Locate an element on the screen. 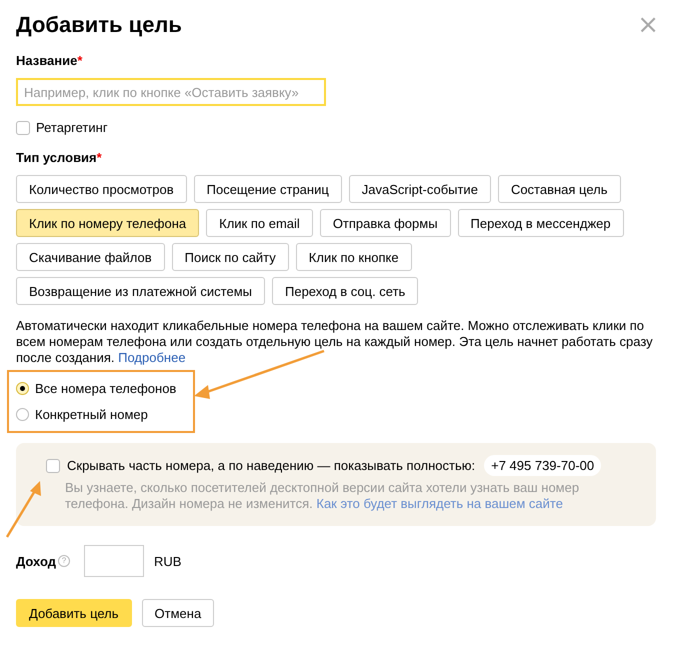 Image resolution: width=673 pixels, height=645 pixels. income-input is located at coordinates (114, 561).